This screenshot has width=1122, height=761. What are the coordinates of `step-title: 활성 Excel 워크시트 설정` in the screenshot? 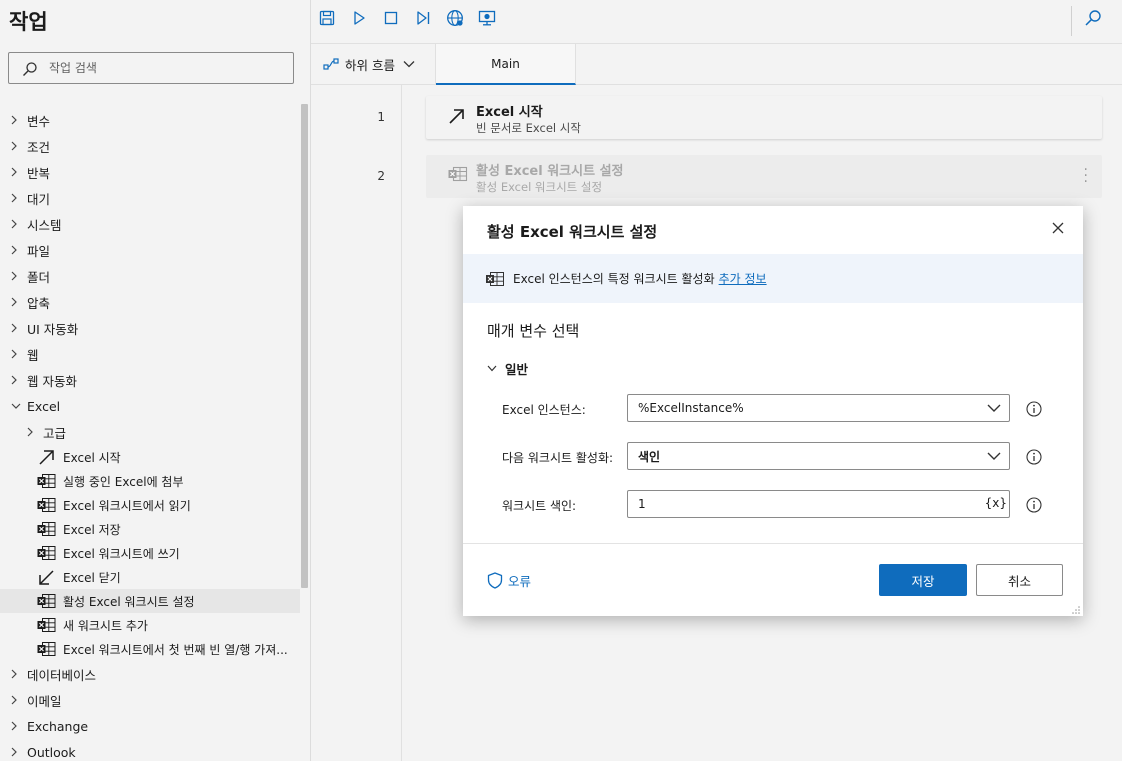 It's located at (550, 171).